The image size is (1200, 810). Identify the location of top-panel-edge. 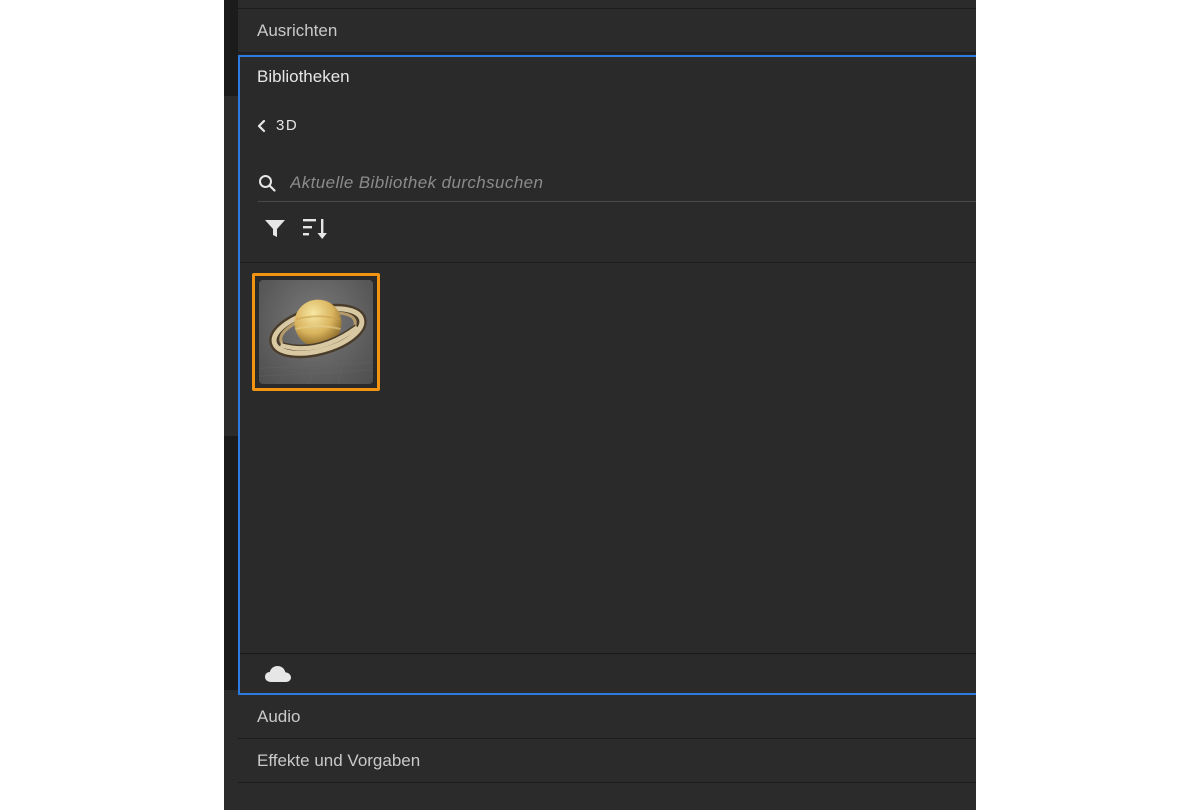
(607, 4).